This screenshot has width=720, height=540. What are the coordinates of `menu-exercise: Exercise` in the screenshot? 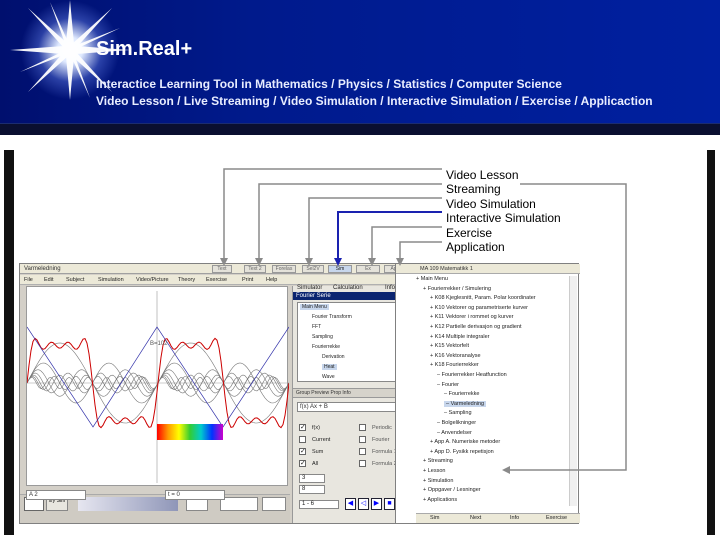 It's located at (216, 280).